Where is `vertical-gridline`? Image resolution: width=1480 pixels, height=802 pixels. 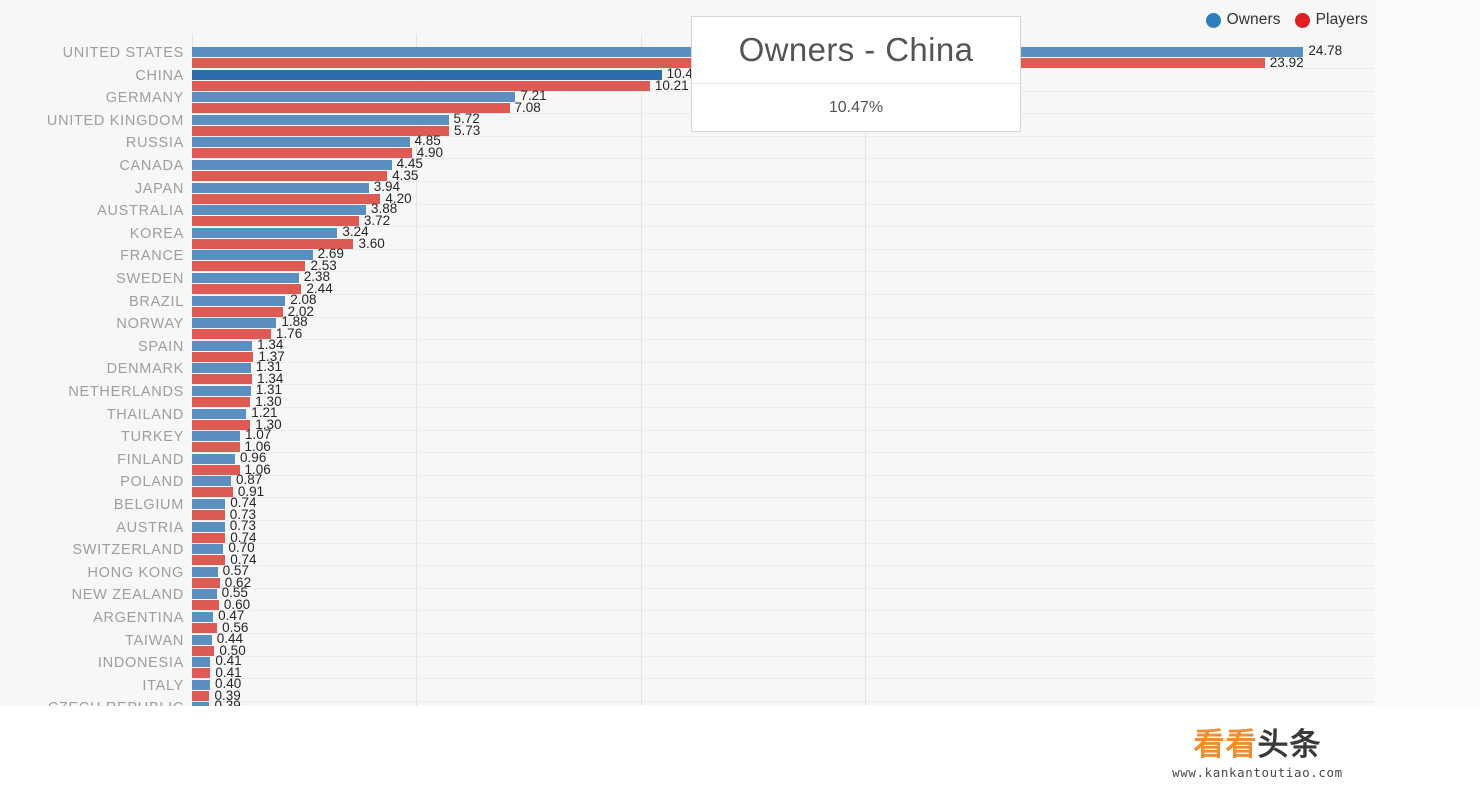 vertical-gridline is located at coordinates (641, 379).